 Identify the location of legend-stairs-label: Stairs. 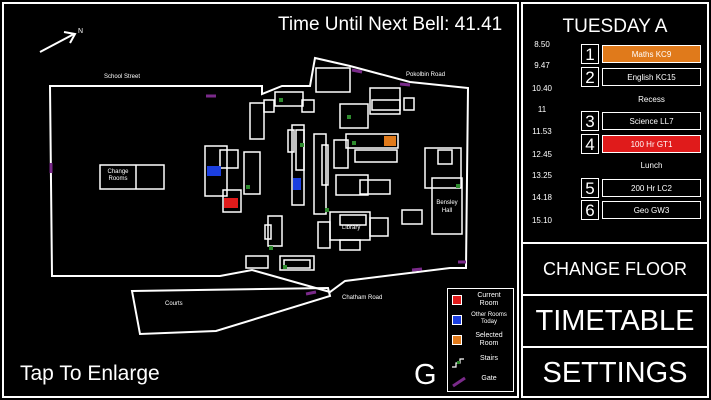
(489, 358).